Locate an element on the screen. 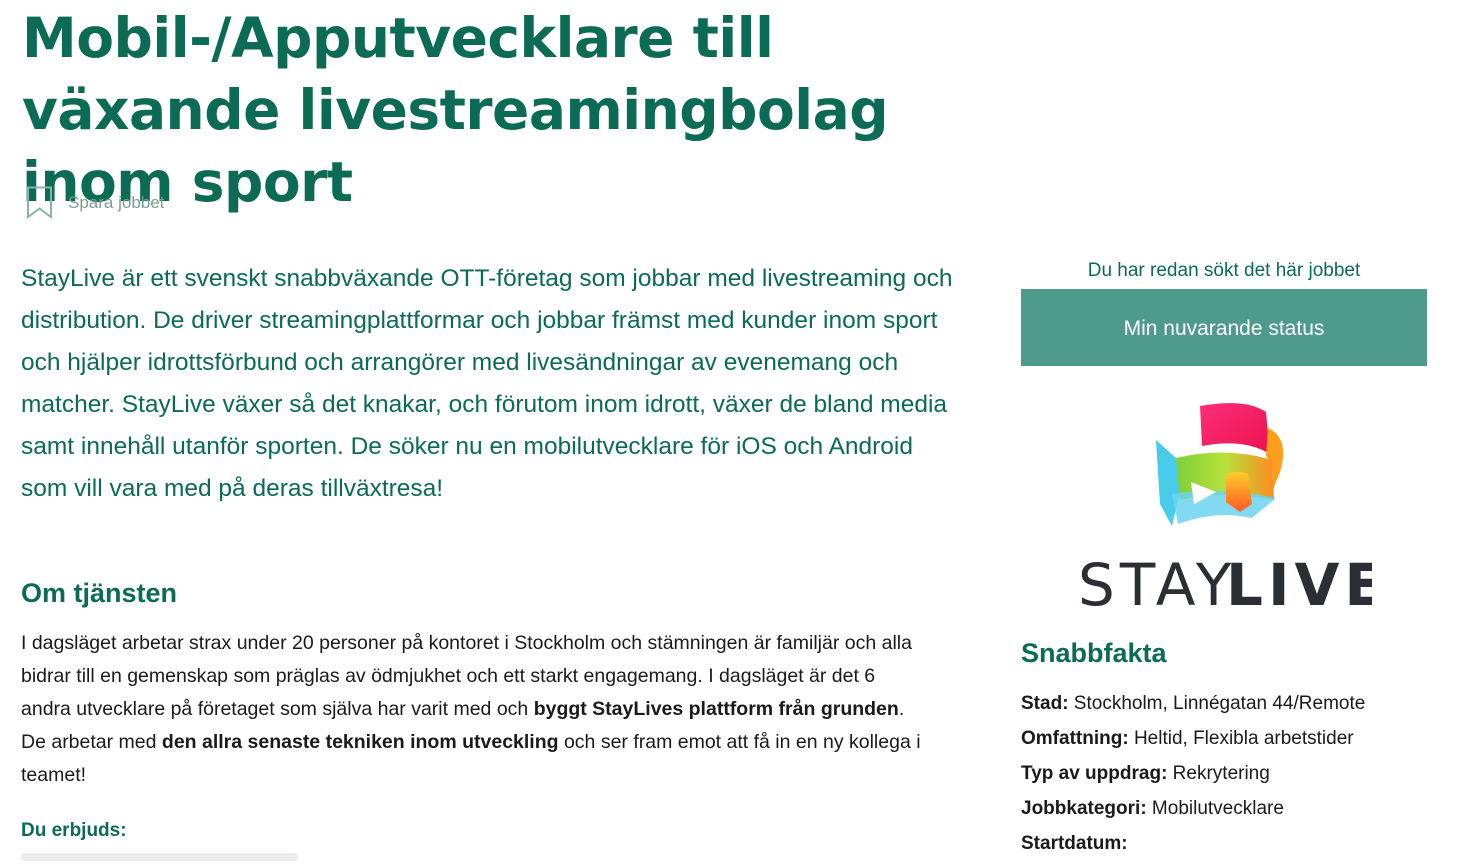 This screenshot has width=1483, height=865. logo-text-stay: STAY is located at coordinates (1157, 583).